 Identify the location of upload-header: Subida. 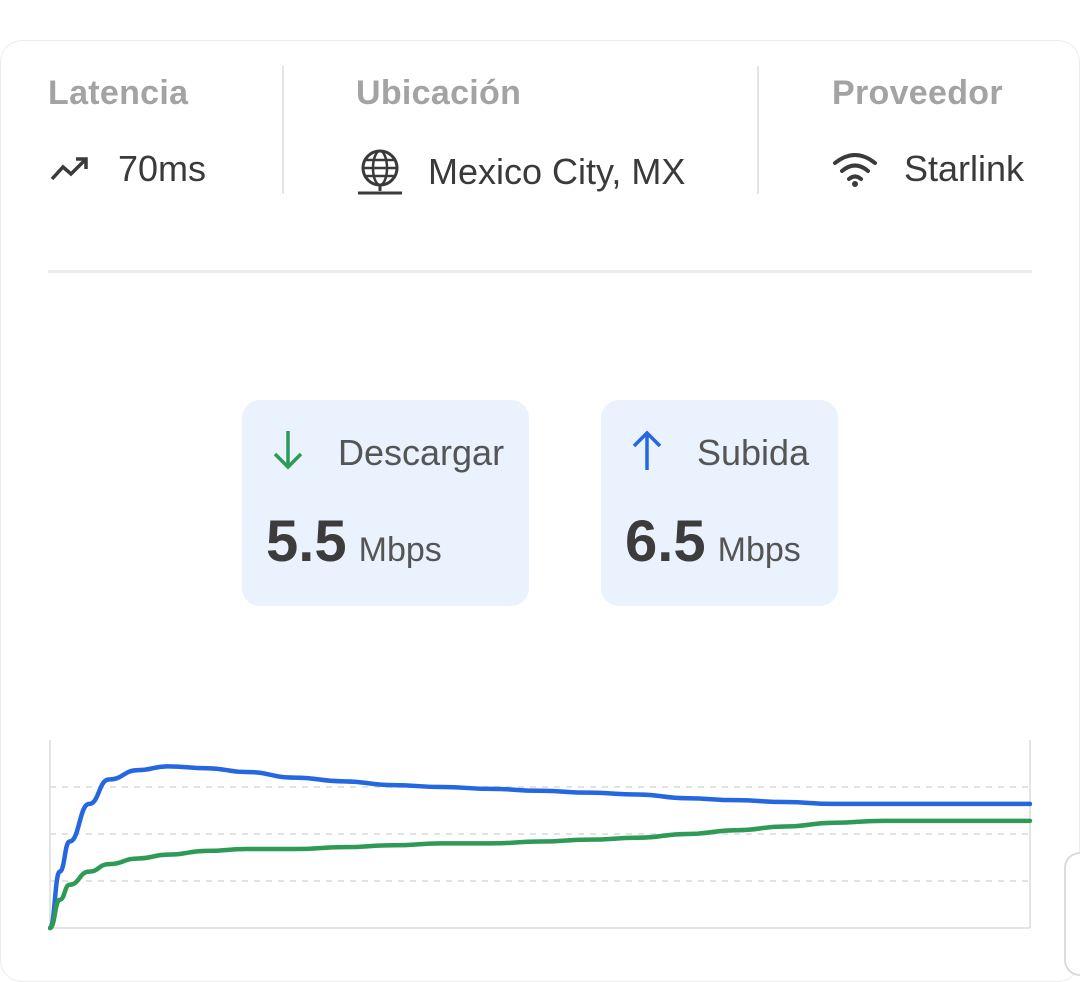
(718, 452).